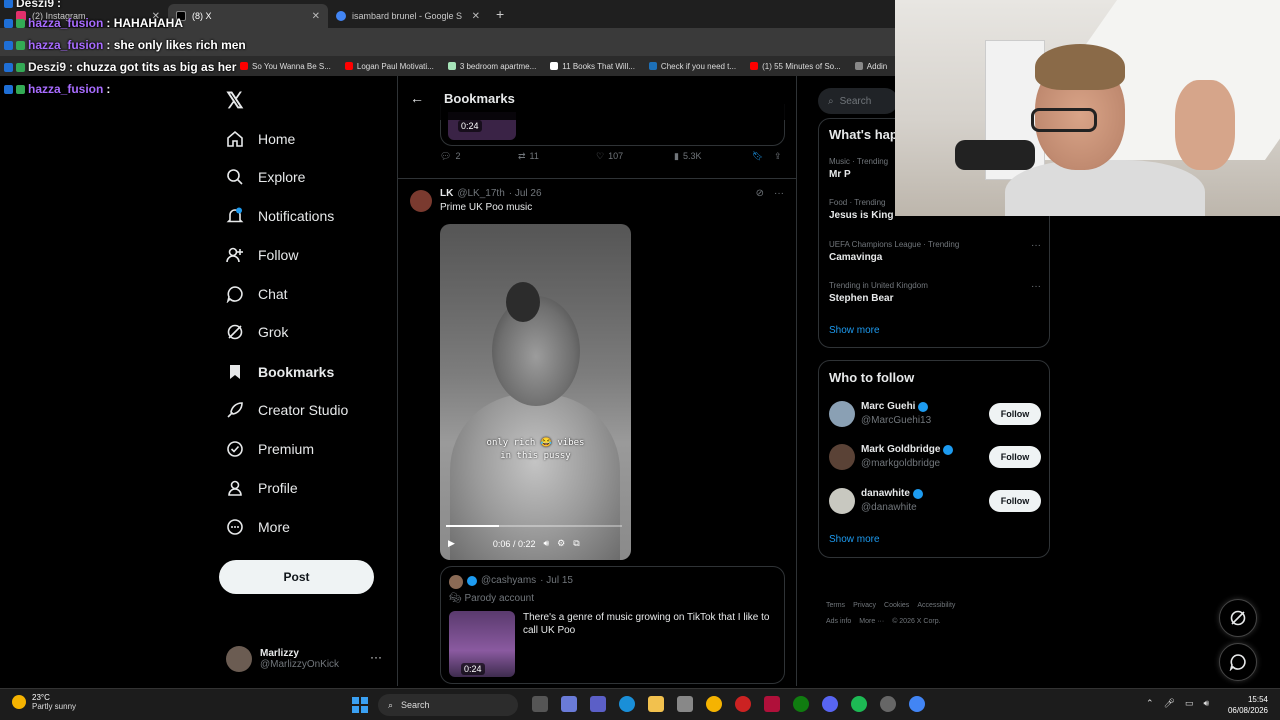  I want to click on post-button: Post, so click(296, 577).